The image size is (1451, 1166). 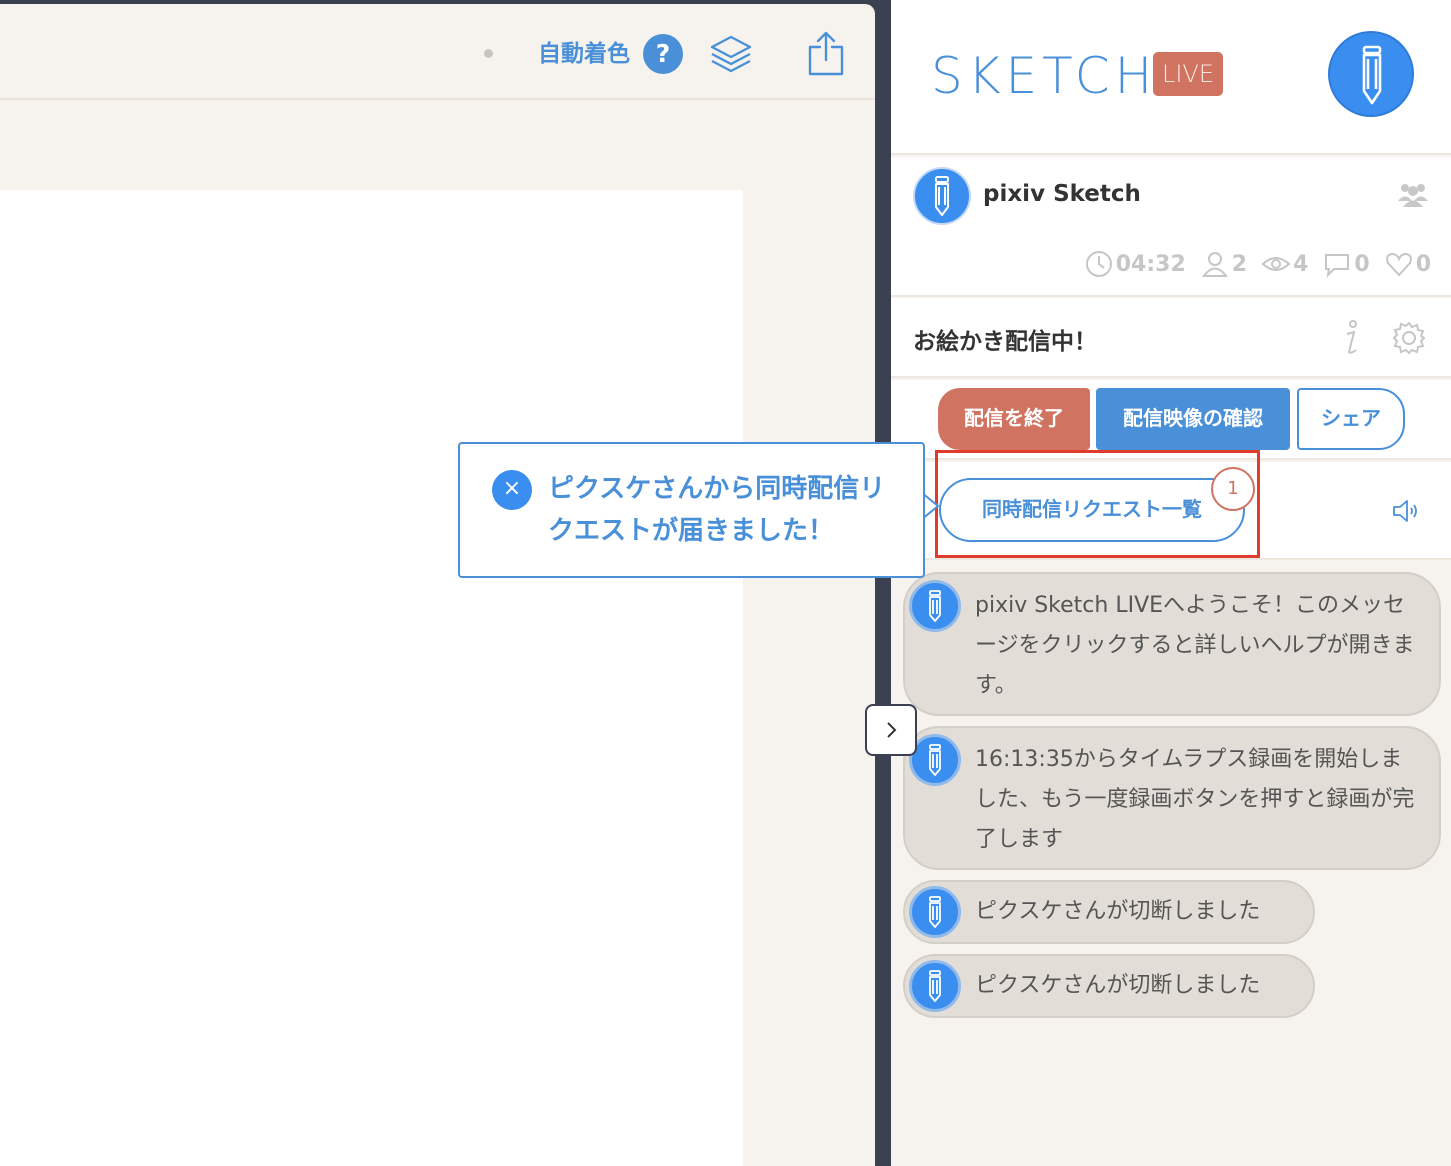 I want to click on sidebar-header: SKETCH LIVE, so click(x=1171, y=77).